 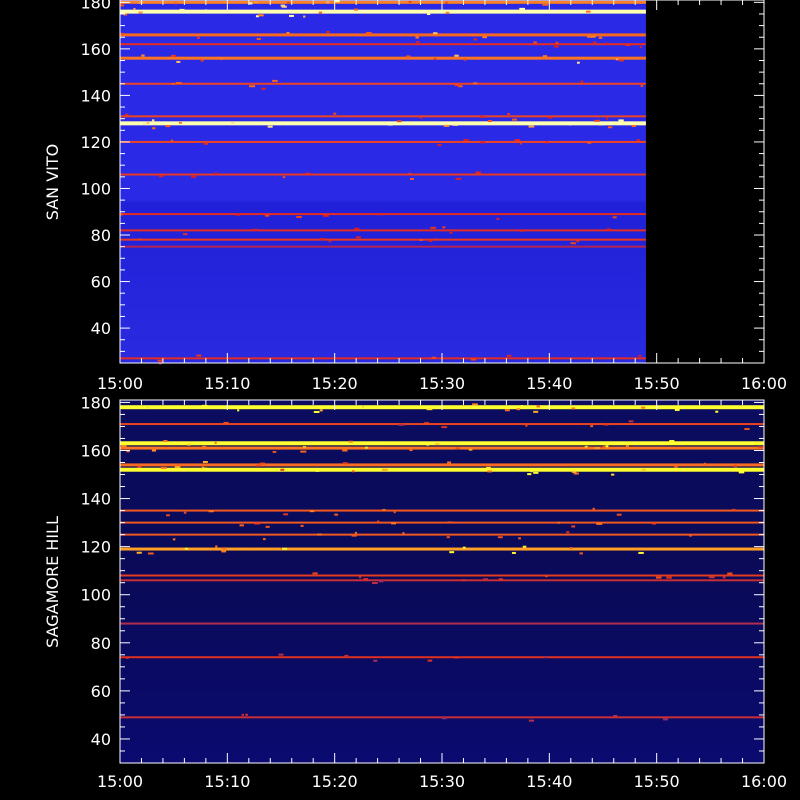 What do you see at coordinates (227, 781) in the screenshot?
I see `x-tick-label: 15:10` at bounding box center [227, 781].